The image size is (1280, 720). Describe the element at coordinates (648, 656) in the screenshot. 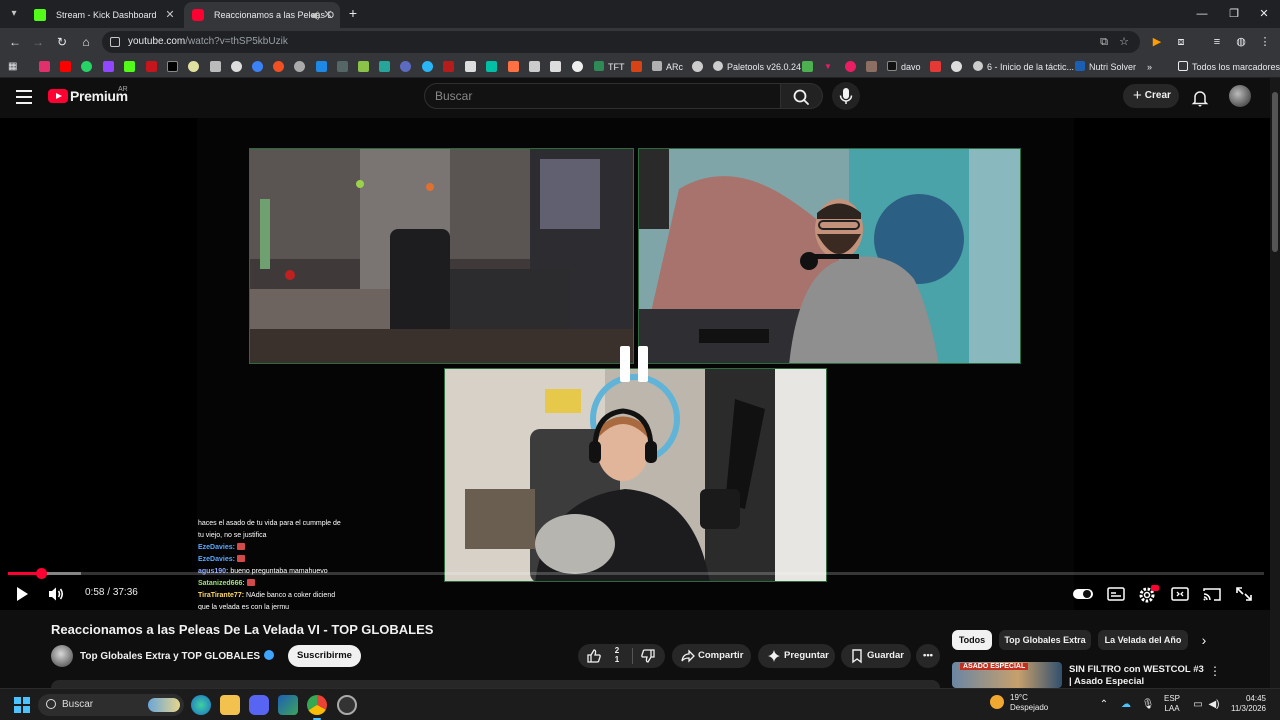

I see `dislike-button` at that location.